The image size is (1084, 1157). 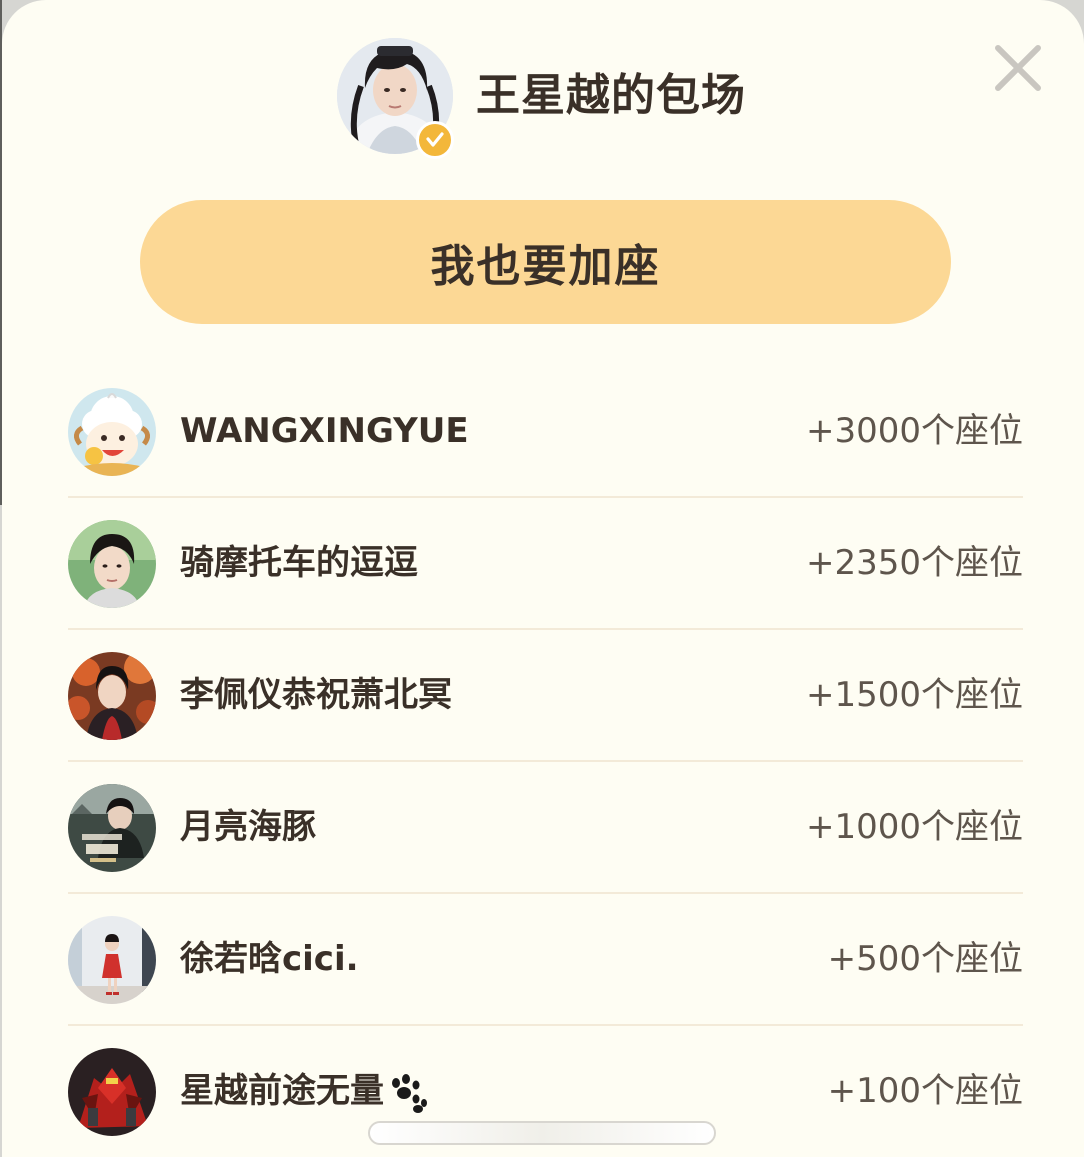 What do you see at coordinates (324, 431) in the screenshot?
I see `user-name: WANGXINGYUE` at bounding box center [324, 431].